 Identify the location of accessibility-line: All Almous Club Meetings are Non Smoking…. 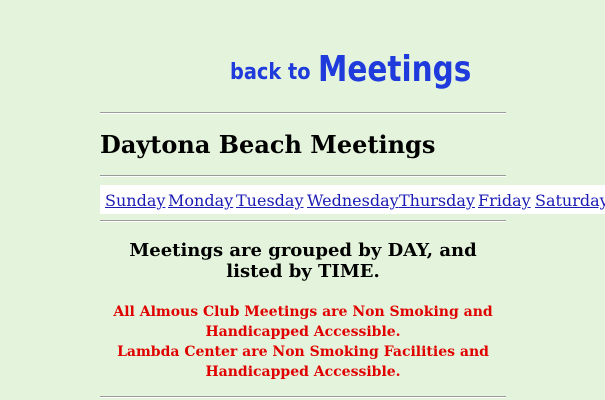
(303, 312).